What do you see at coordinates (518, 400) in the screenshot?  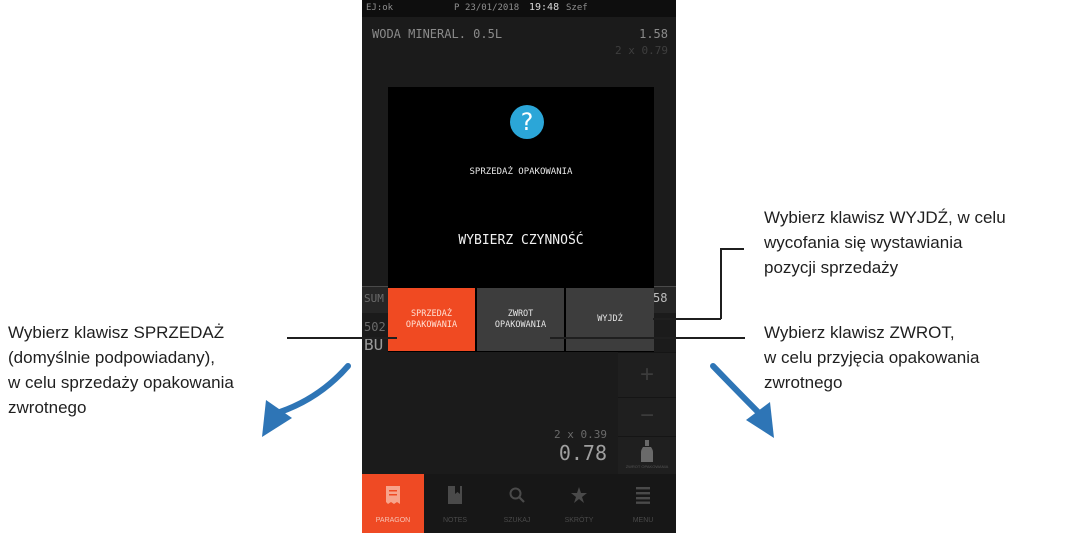 I see `arrows-layer` at bounding box center [518, 400].